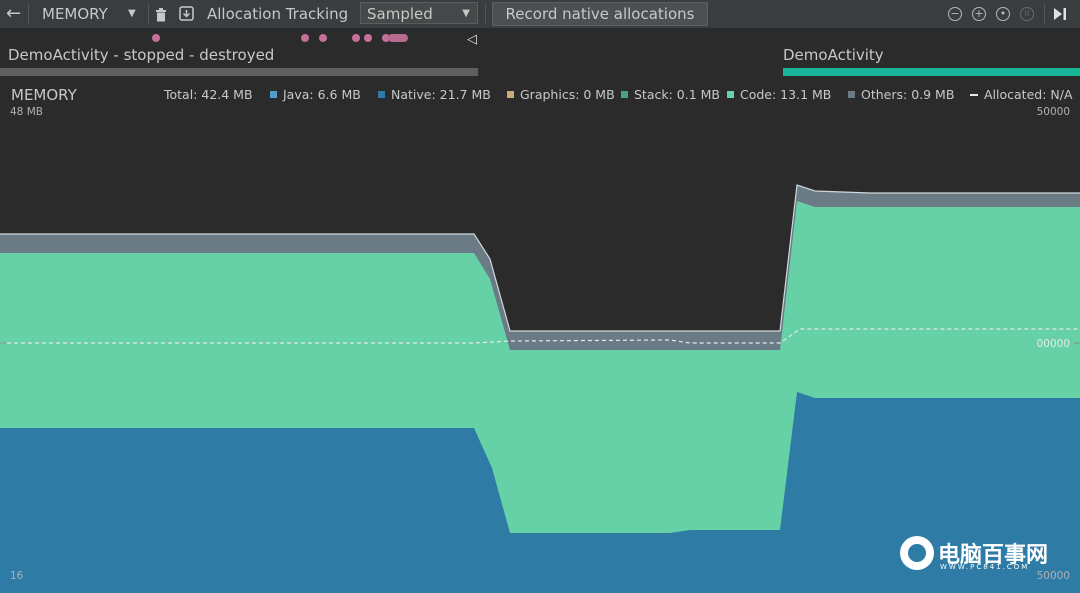  What do you see at coordinates (141, 55) in the screenshot?
I see `activity-label-destroyed: DemoActivity - stopped - destroyed` at bounding box center [141, 55].